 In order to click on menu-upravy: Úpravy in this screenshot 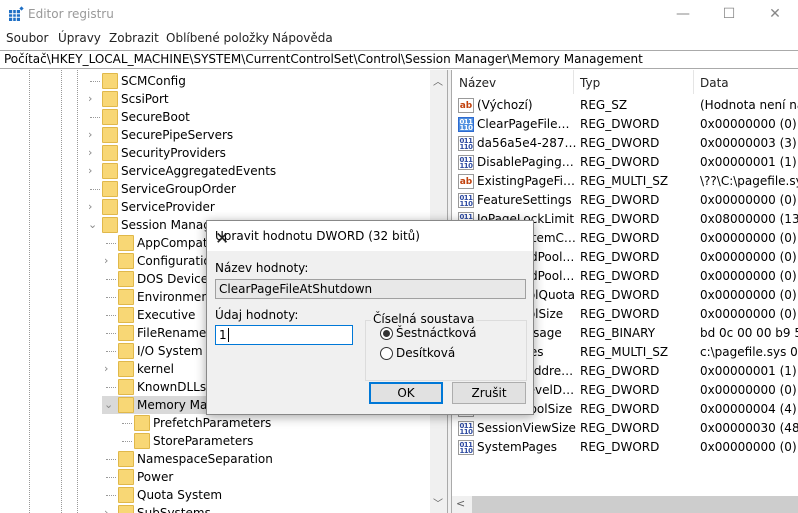, I will do `click(79, 38)`.